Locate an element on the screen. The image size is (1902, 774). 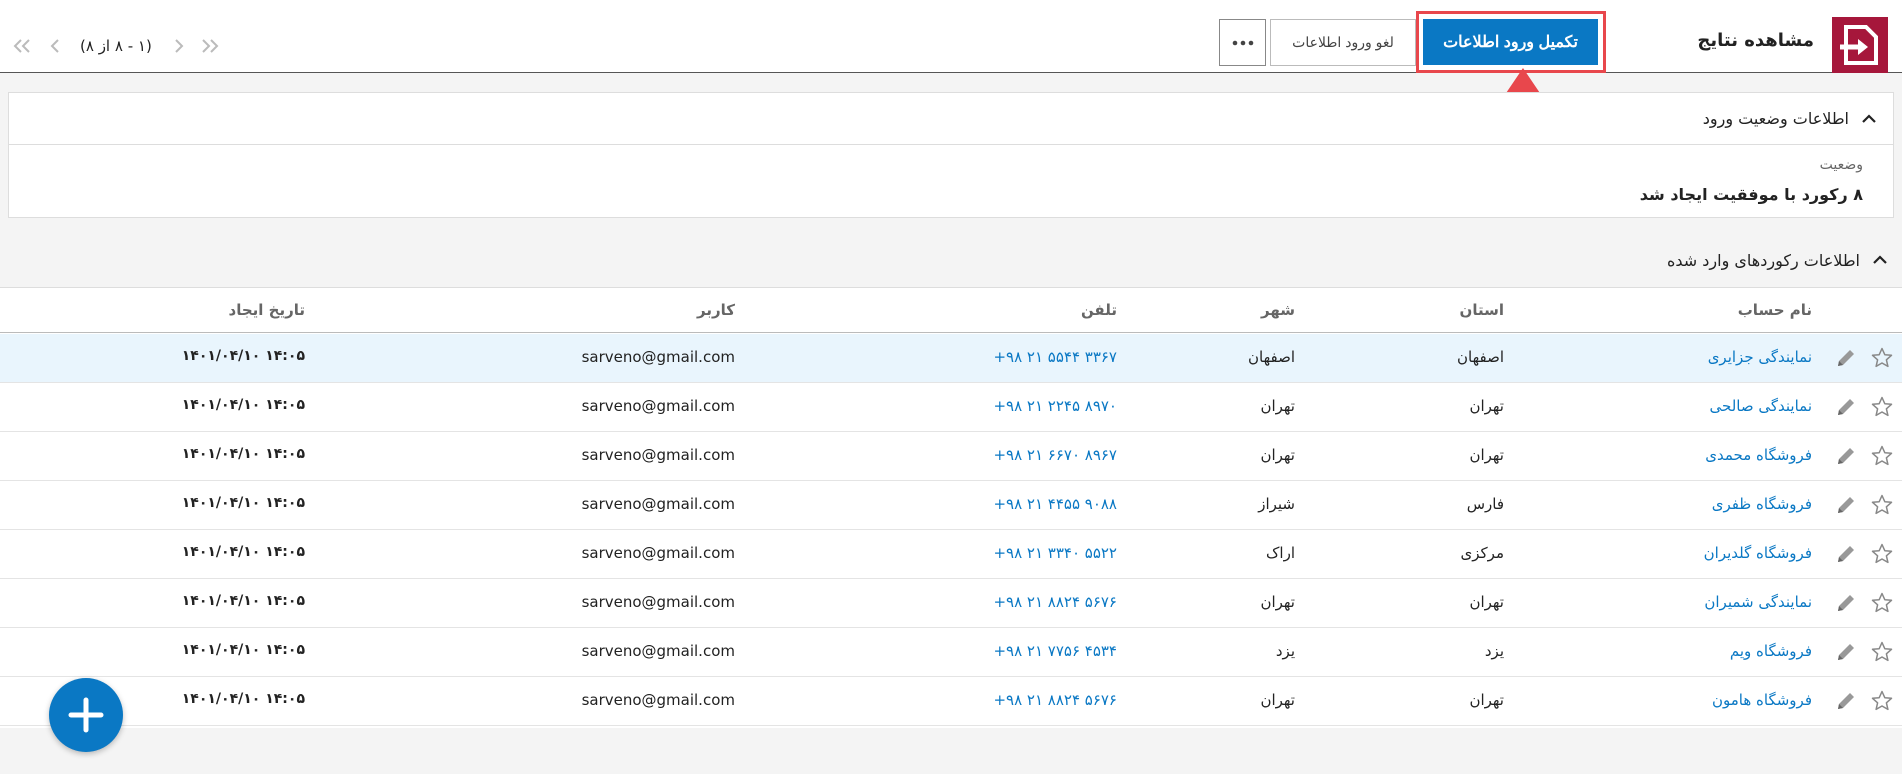
column-header-province: استان is located at coordinates (1482, 310).